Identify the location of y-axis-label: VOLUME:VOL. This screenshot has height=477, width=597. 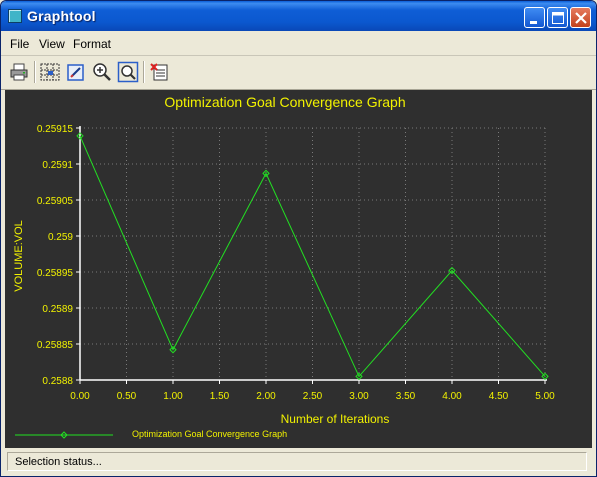
(19, 256).